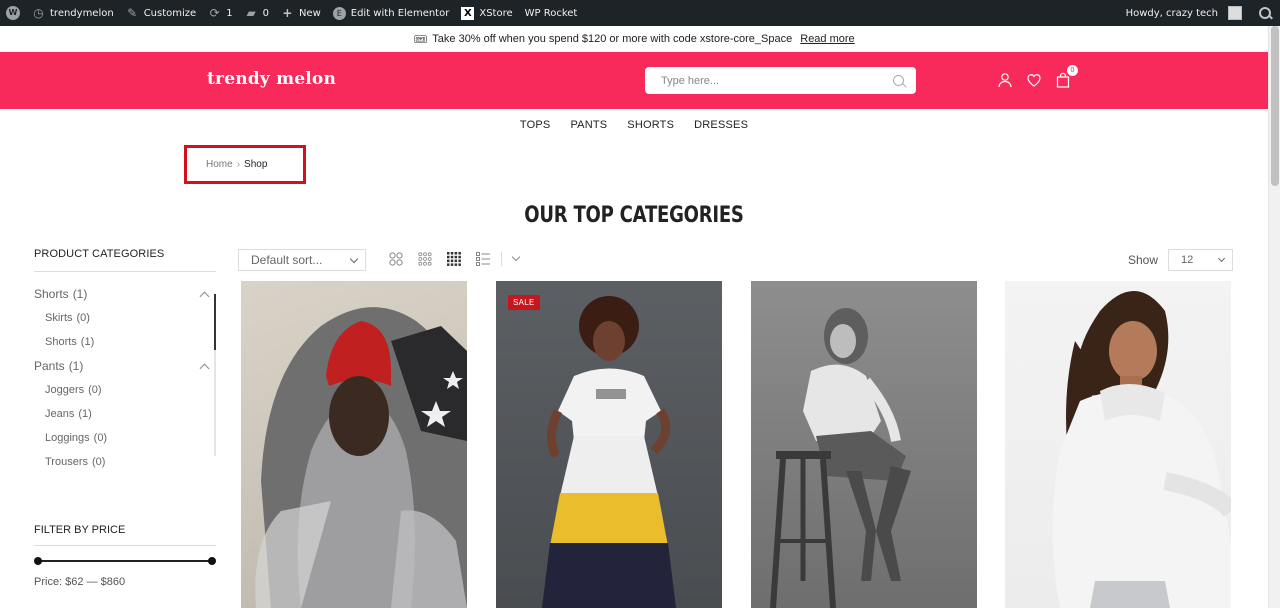 This screenshot has height=608, width=1280. Describe the element at coordinates (220, 13) in the screenshot. I see `updates-link: ⟳ 1` at that location.